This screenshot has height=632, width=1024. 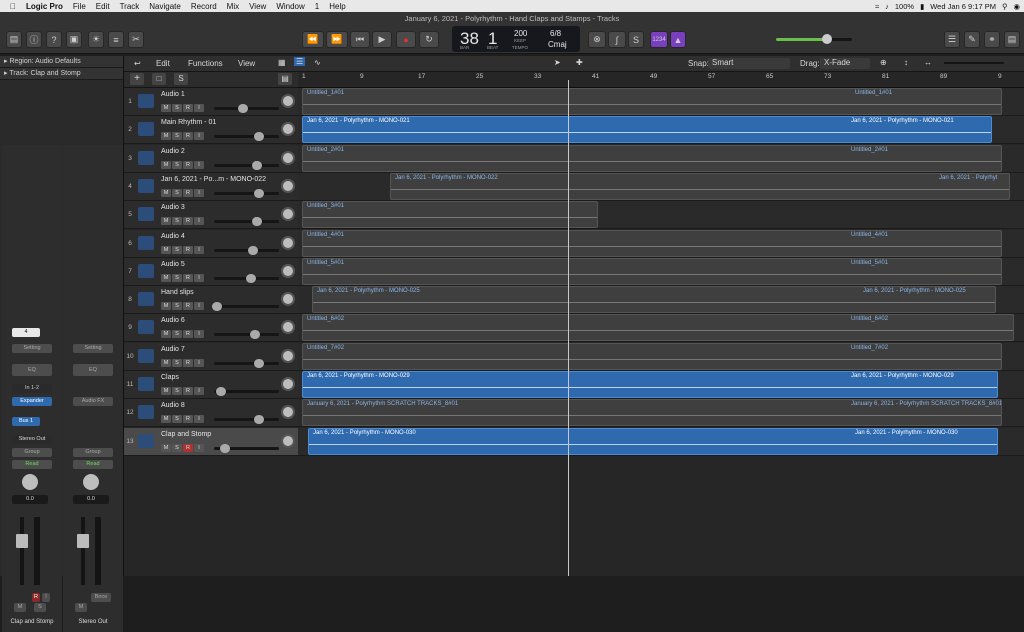 I want to click on edit-menu: Edit, so click(x=163, y=63).